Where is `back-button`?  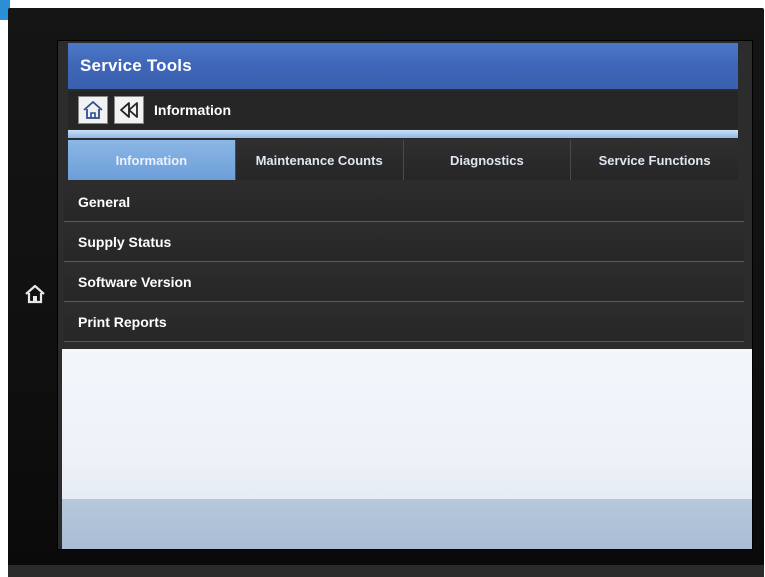 back-button is located at coordinates (129, 110).